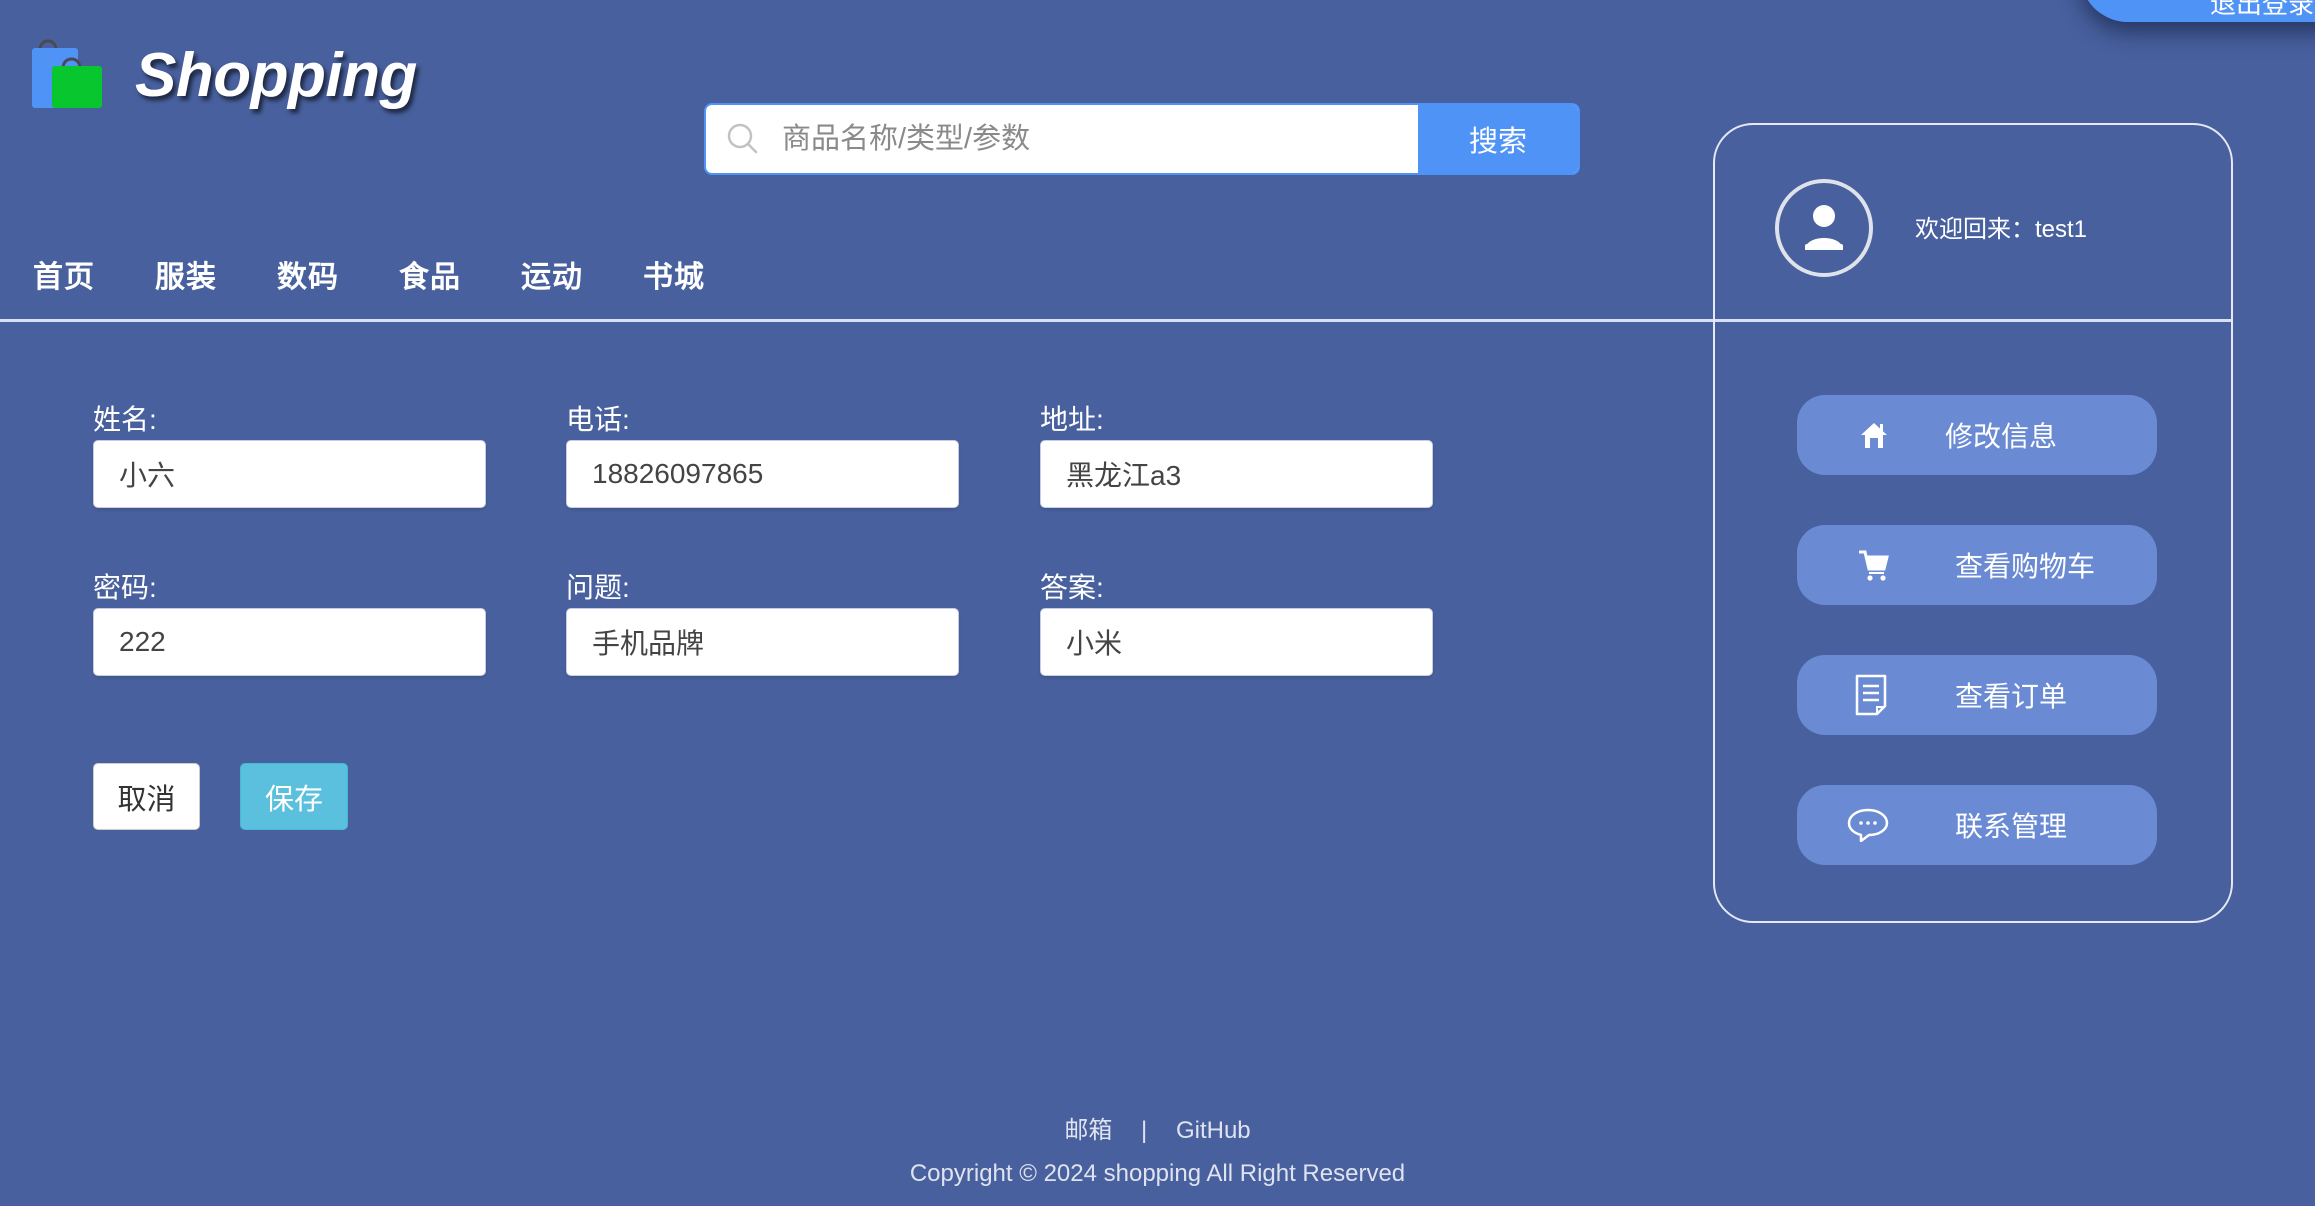 This screenshot has height=1206, width=2315. I want to click on brand-title: Shopping, so click(276, 75).